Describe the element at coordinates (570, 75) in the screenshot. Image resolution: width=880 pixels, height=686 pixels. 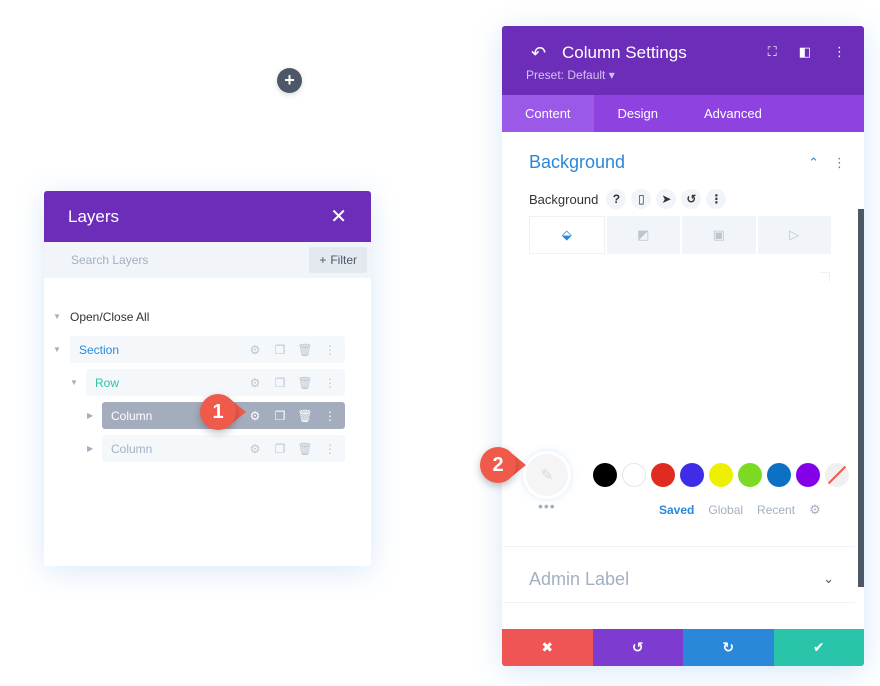
I see `preset-dropdown: Preset: Default ▾` at that location.